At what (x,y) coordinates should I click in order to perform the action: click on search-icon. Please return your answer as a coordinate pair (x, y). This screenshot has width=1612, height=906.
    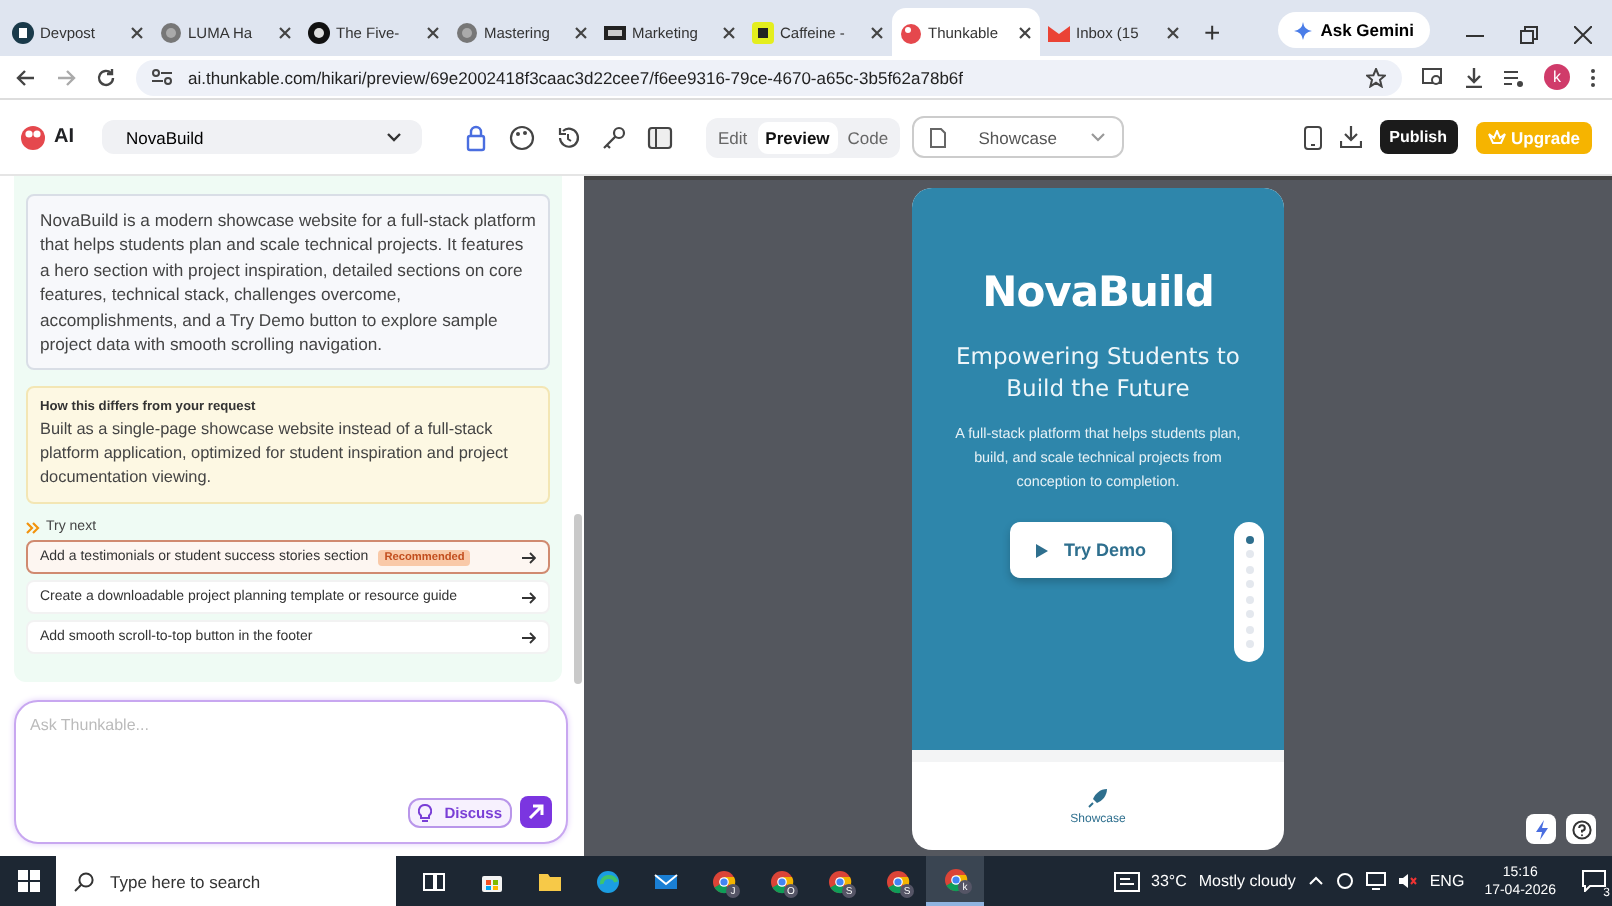
    Looking at the image, I should click on (84, 881).